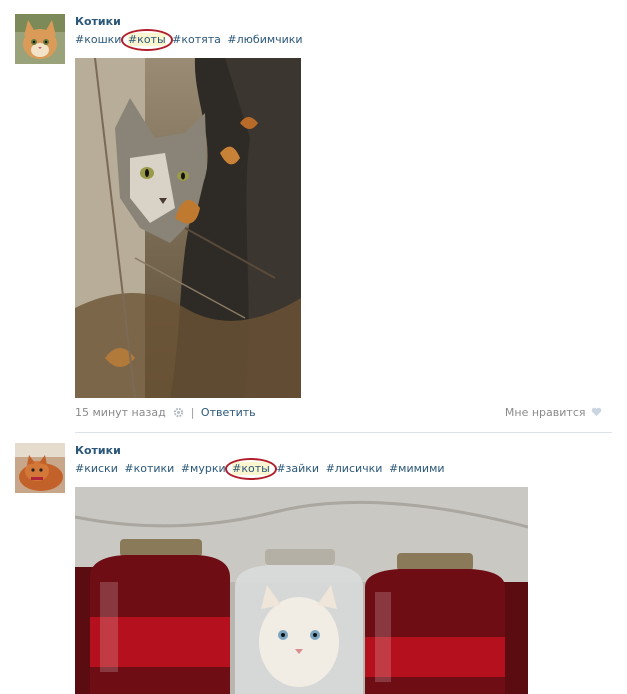 This screenshot has height=694, width=627. Describe the element at coordinates (297, 468) in the screenshot. I see `hashtag: #зайки` at that location.